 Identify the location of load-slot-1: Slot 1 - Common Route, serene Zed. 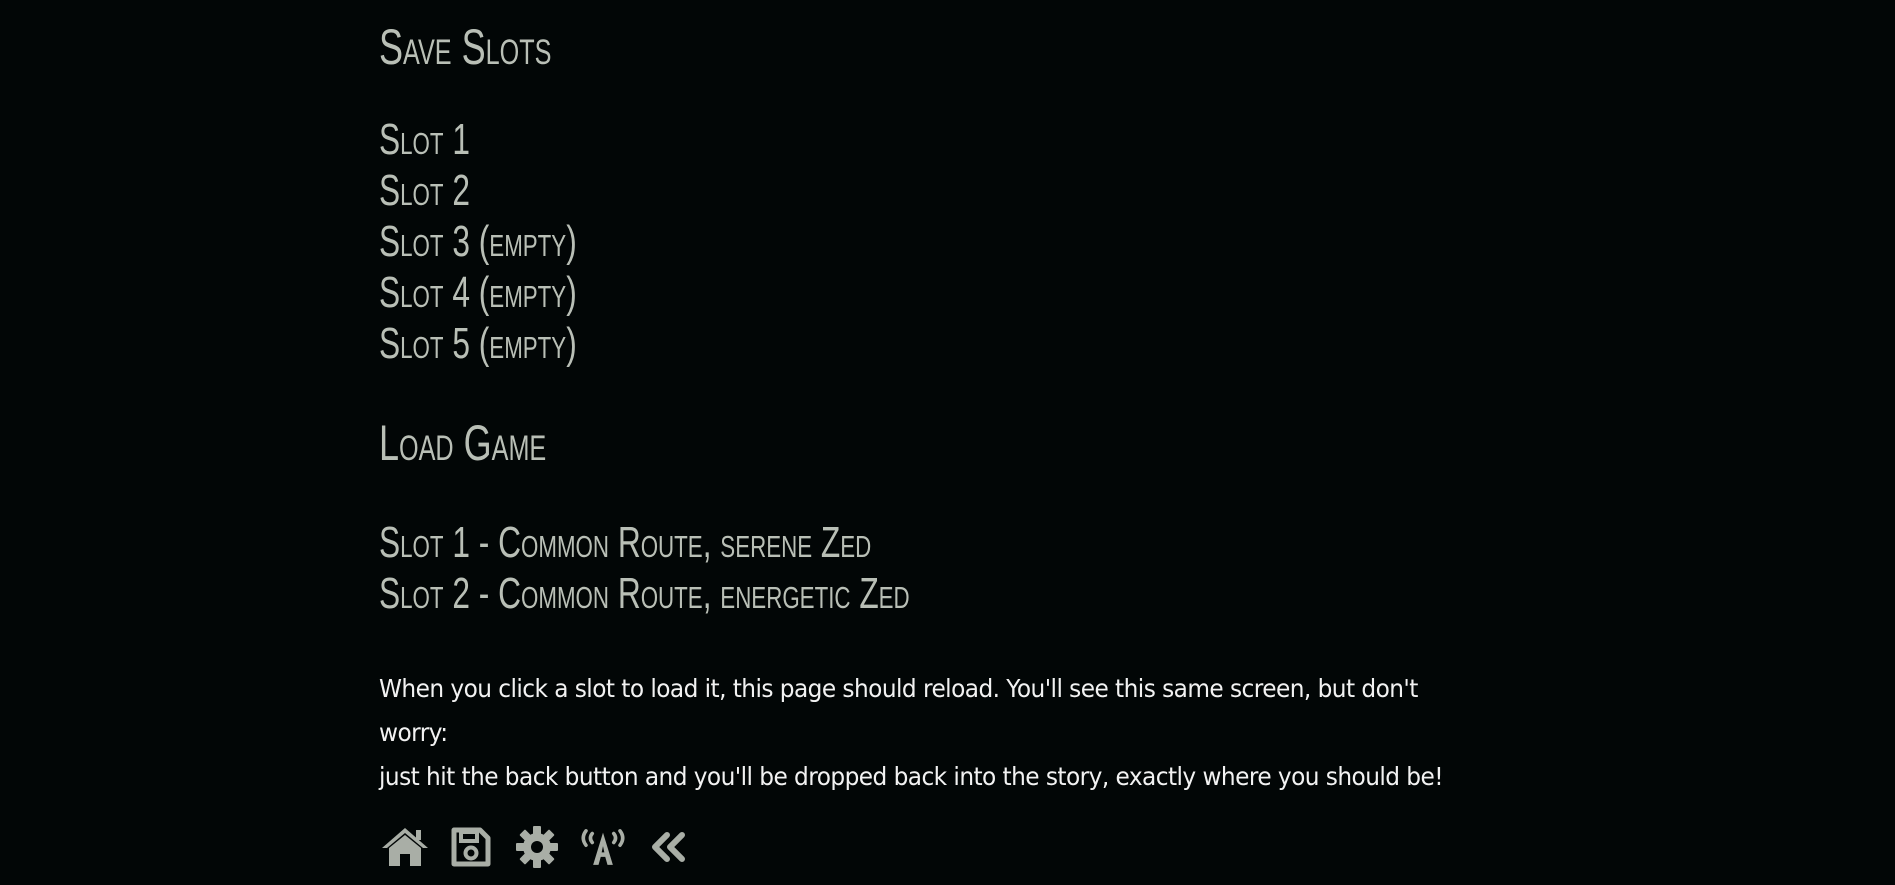
(644, 542).